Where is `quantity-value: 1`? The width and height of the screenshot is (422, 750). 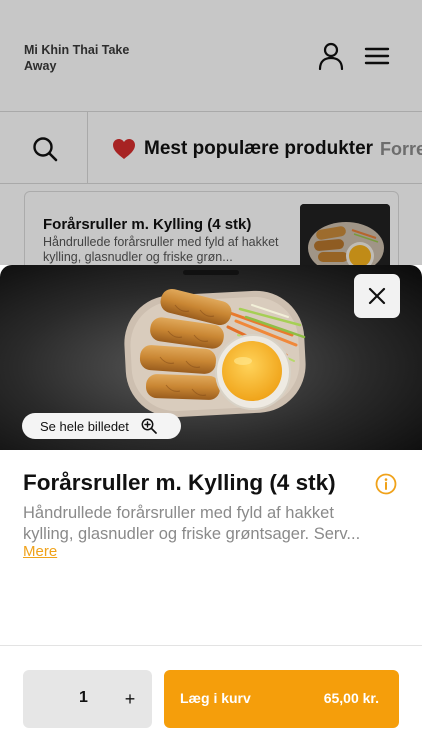
quantity-value: 1 is located at coordinates (83, 697).